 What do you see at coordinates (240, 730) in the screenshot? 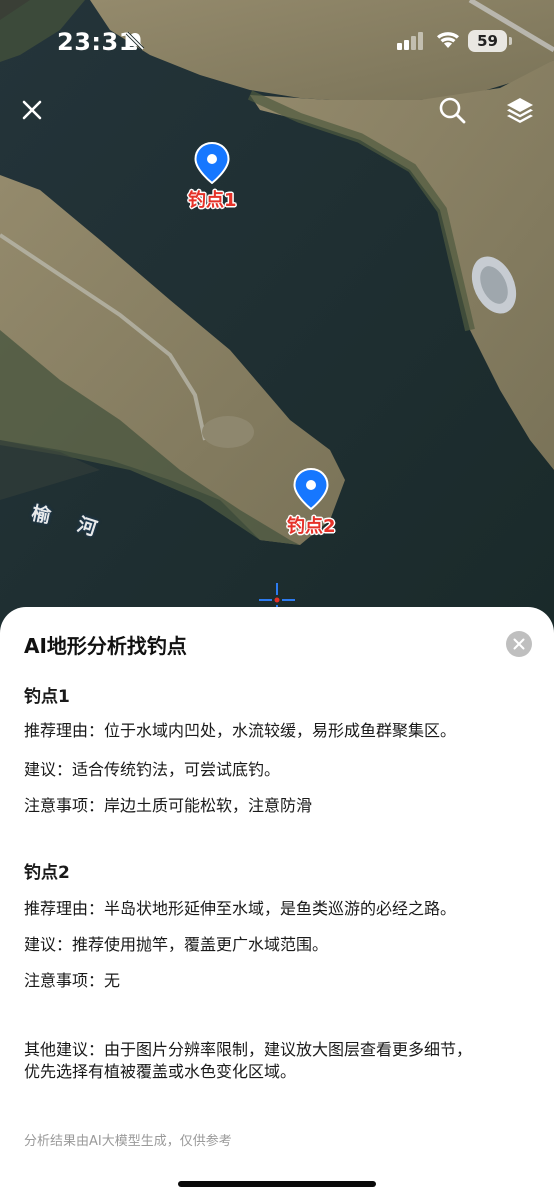
I see `spot-1-reason: 推荐理由：位于水域内凹处，水流较缓，易形成鱼群聚集区。` at bounding box center [240, 730].